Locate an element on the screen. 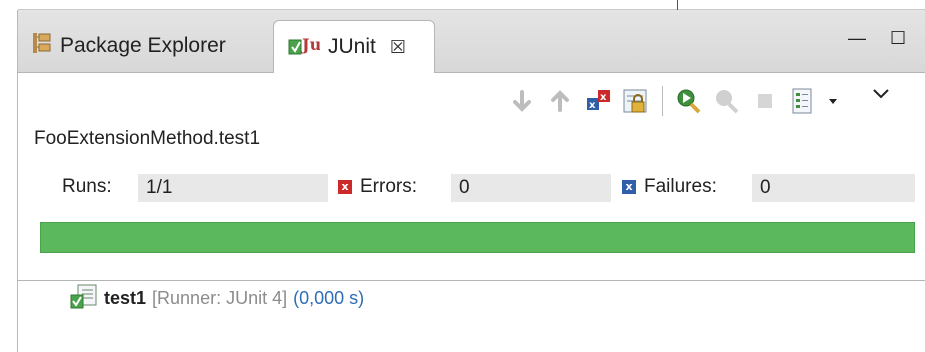  minimize-icon: — is located at coordinates (857, 38).